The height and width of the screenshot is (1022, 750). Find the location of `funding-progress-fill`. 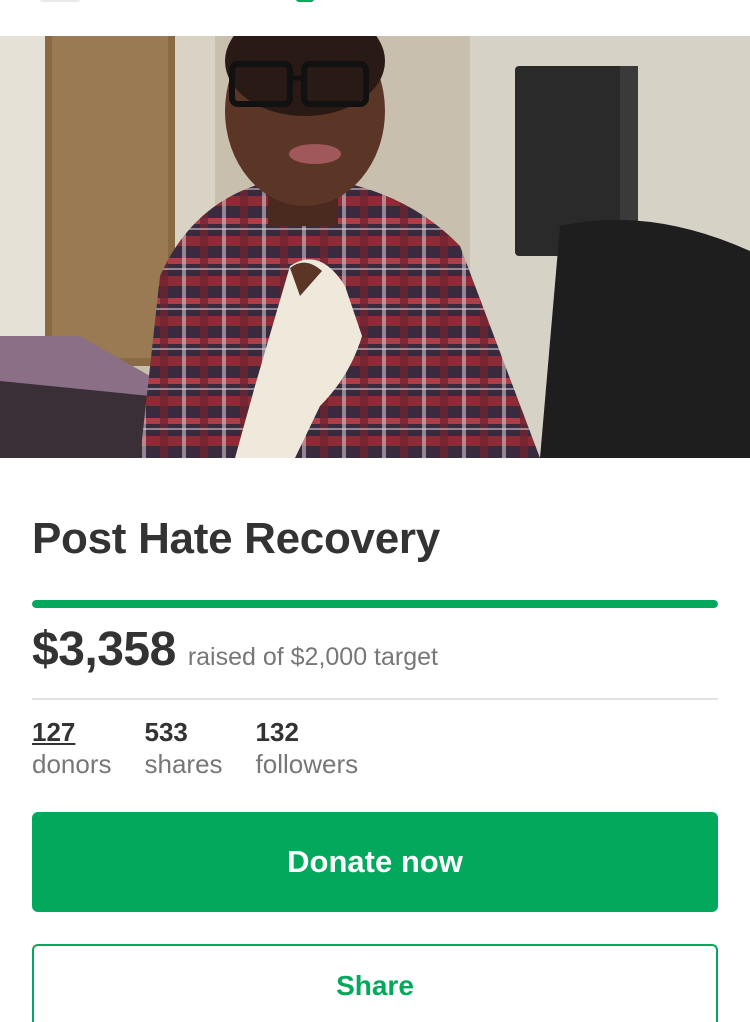

funding-progress-fill is located at coordinates (375, 604).